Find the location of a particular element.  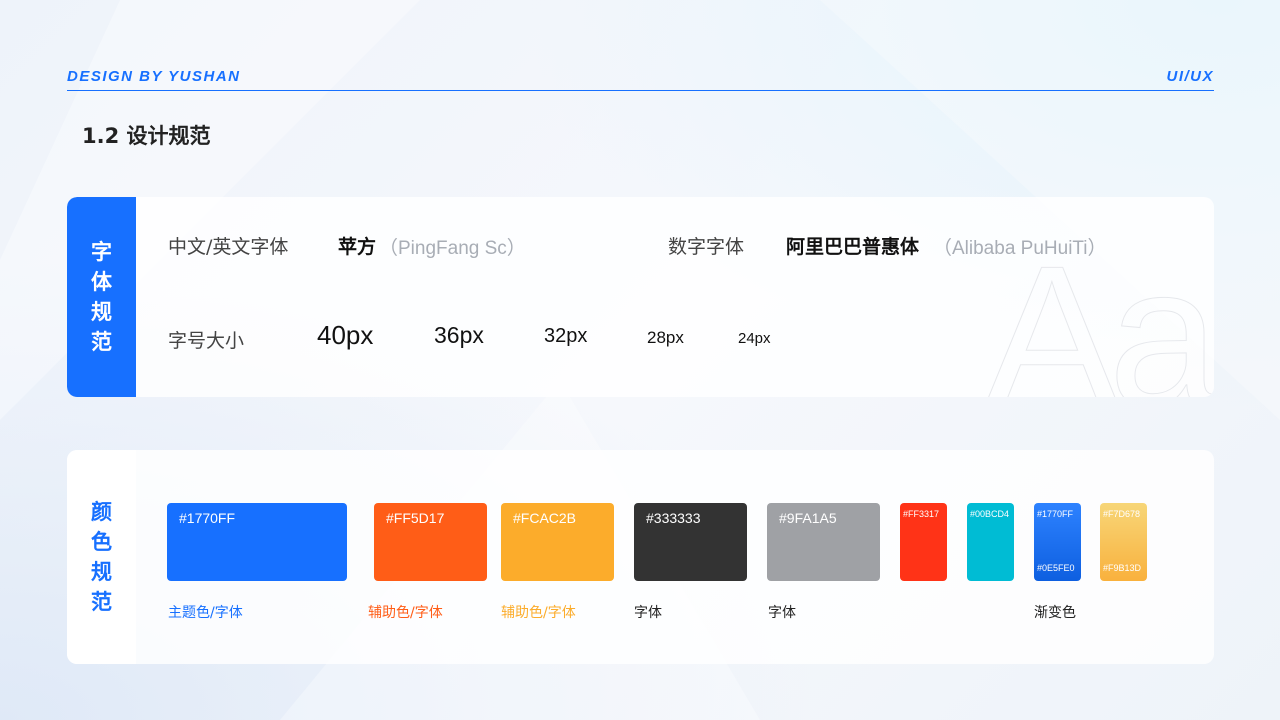

swatch-hex: #FF3317 is located at coordinates (921, 514).